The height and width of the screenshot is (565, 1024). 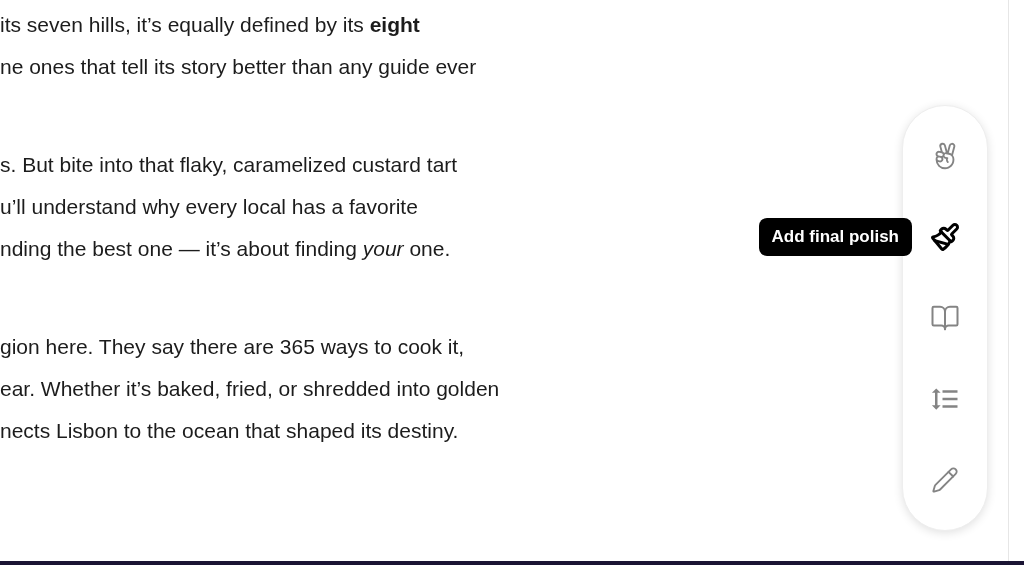 What do you see at coordinates (250, 389) in the screenshot?
I see `article-text-line: ear. Whether it’s baked, fried, or shredded into golden` at bounding box center [250, 389].